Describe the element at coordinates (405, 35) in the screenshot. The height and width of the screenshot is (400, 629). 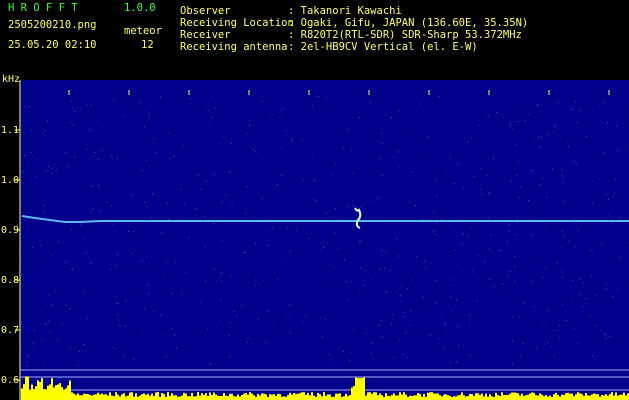
I see `receiver-value: : R820T2(RTL-SDR) SDR-Sharp 53.372MHz` at that location.